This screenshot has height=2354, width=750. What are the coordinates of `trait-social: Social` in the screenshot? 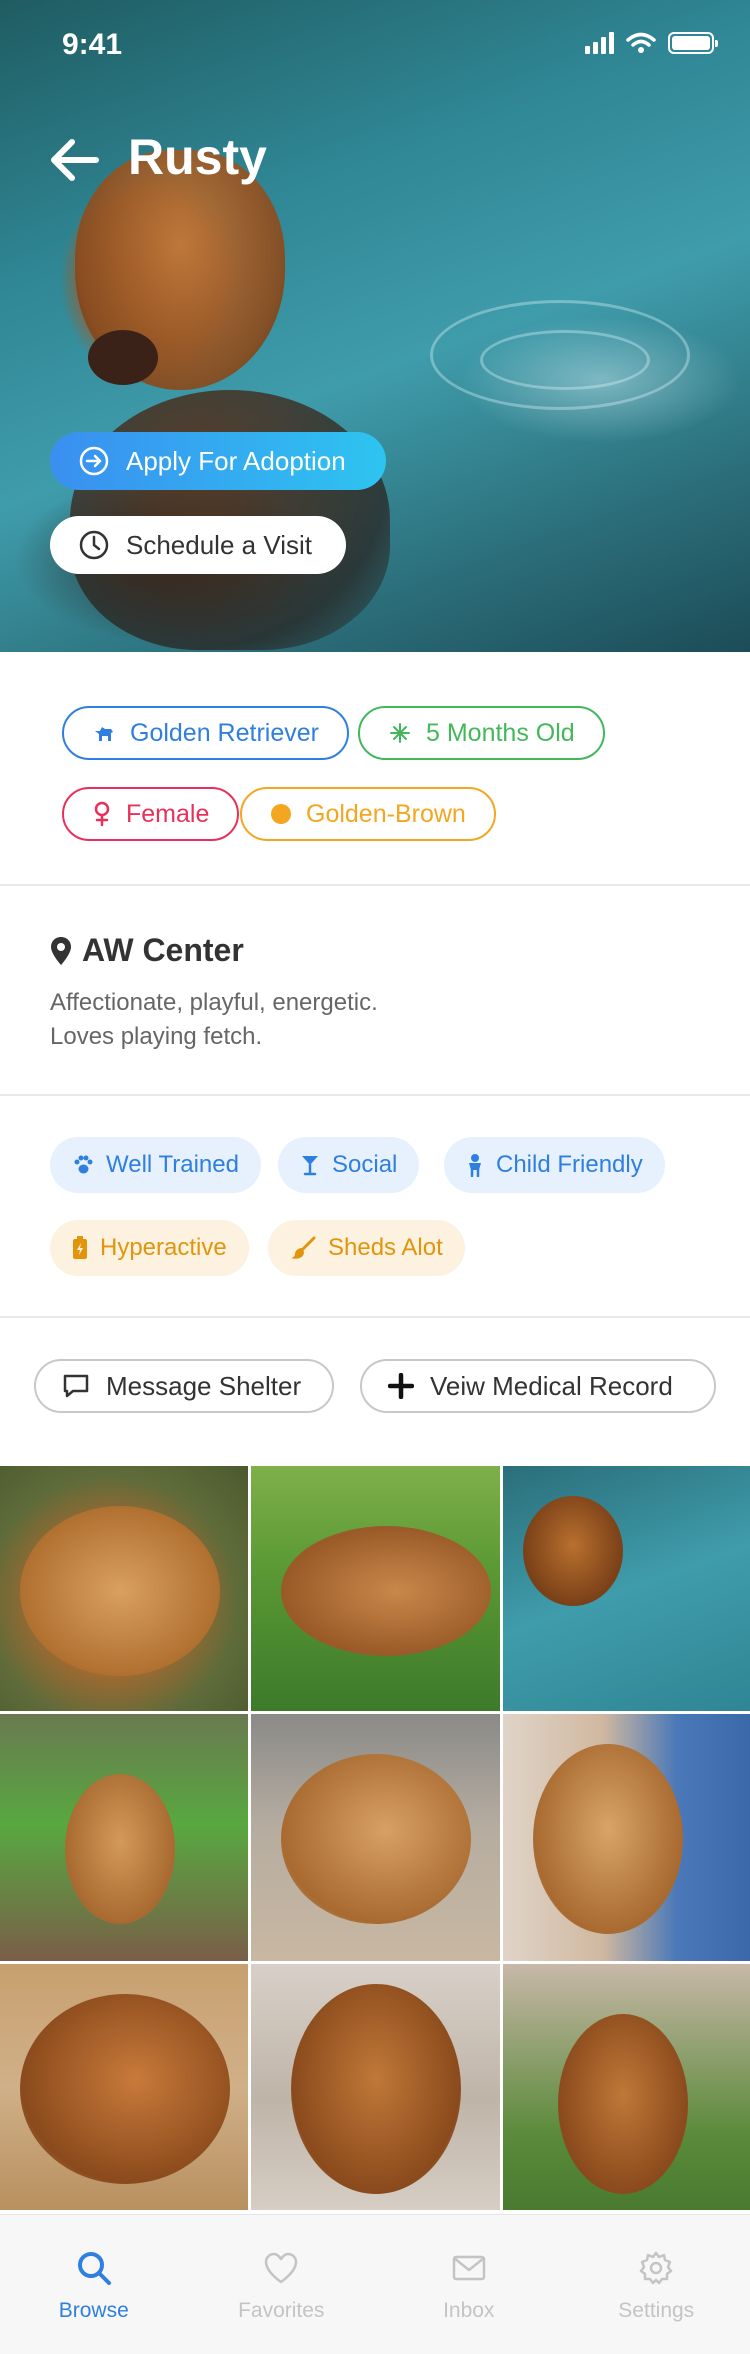 It's located at (349, 1165).